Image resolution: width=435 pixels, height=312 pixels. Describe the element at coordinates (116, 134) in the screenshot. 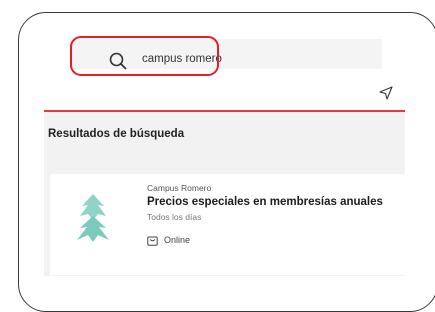

I see `section-title: Resultados de búsqueda` at that location.